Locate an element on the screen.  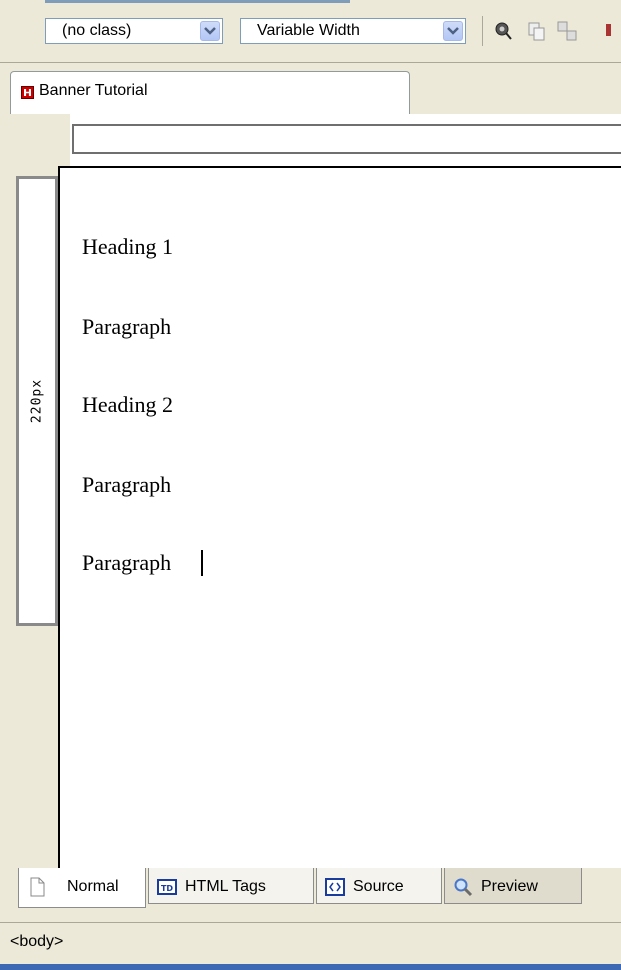
document-tab-strip: Banner Tutorial is located at coordinates (310, 88).